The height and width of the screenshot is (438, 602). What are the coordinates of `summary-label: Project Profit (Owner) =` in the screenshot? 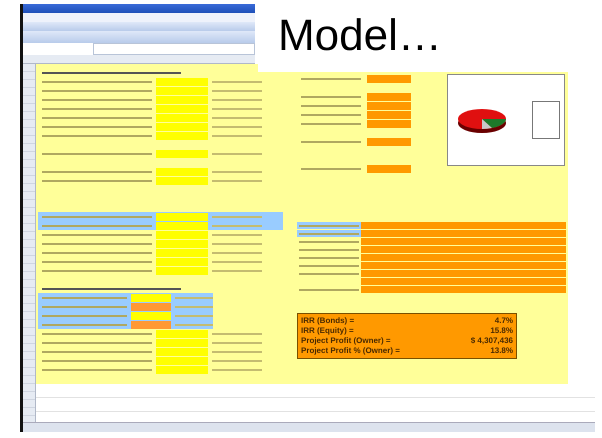 It's located at (346, 341).